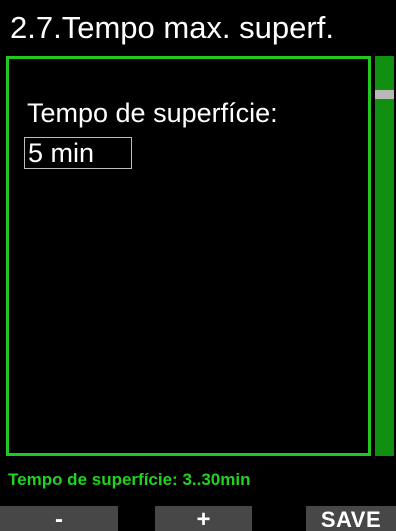 The height and width of the screenshot is (531, 396). I want to click on range-hint: Tempo de superfície: 3..30min, so click(129, 479).